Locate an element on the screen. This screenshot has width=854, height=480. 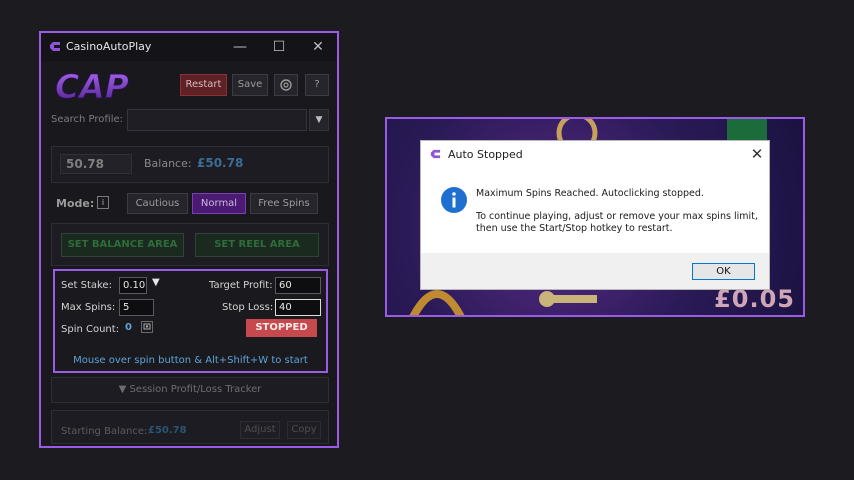
stake-label: Set Stake: is located at coordinates (86, 285).